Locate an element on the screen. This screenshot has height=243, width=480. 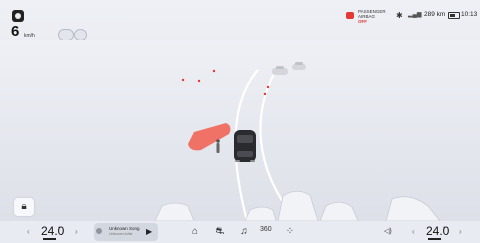
album-art-icon is located at coordinates (99, 231).